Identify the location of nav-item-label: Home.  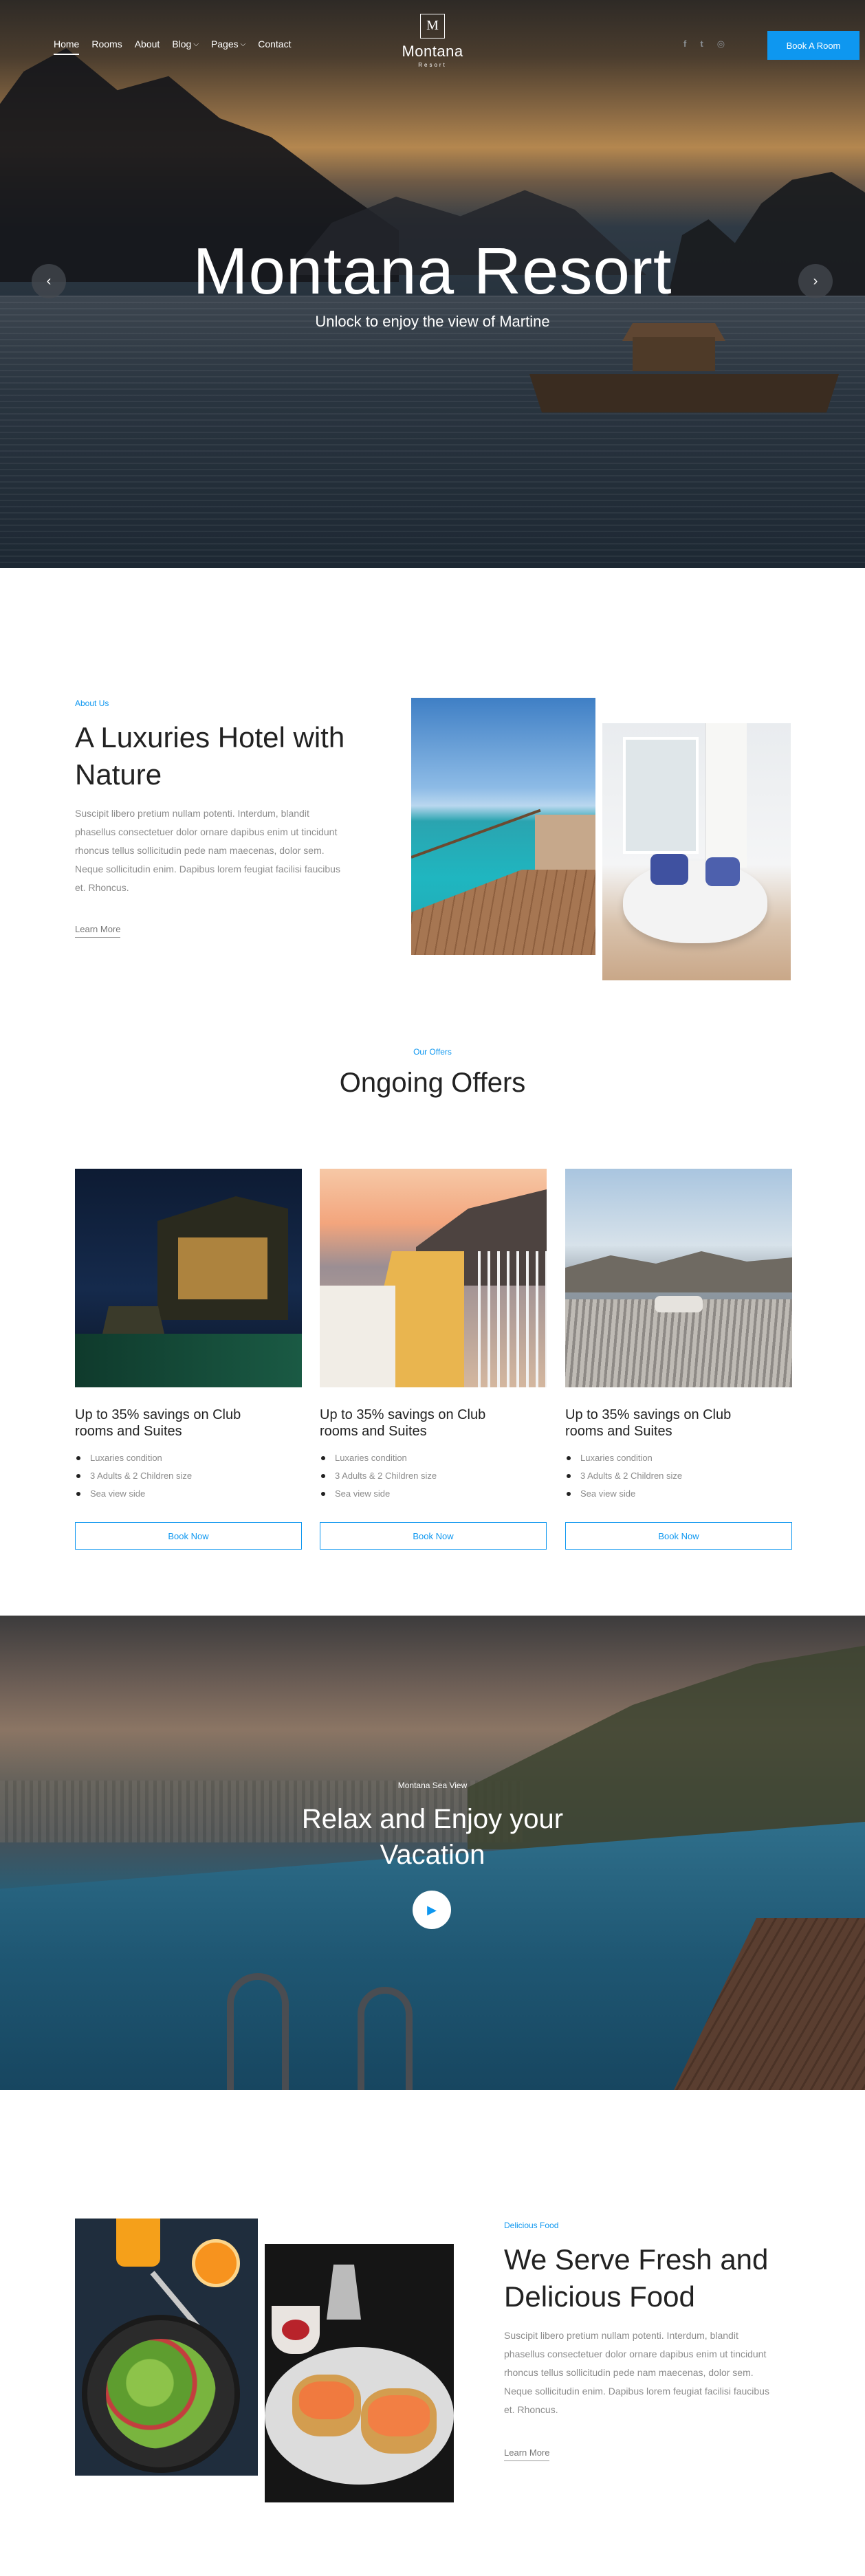
(67, 43).